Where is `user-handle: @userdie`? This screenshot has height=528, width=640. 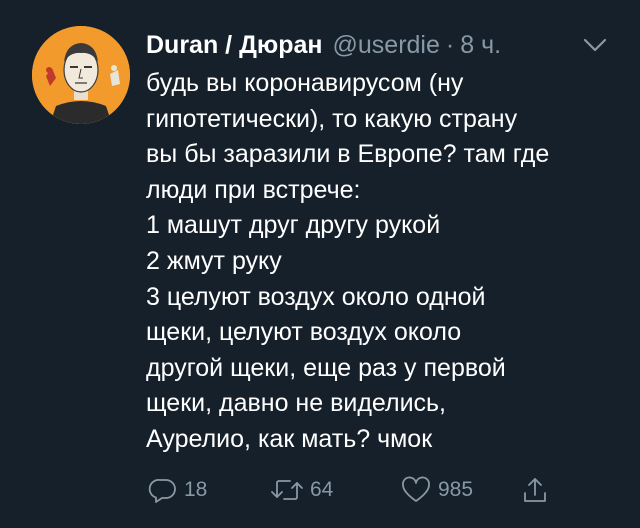 user-handle: @userdie is located at coordinates (386, 45).